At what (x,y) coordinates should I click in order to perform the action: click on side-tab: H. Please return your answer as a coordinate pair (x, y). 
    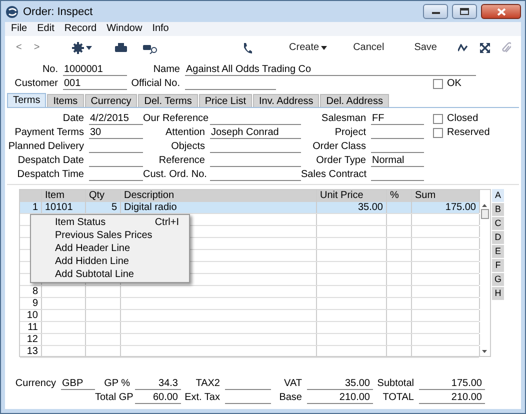
    Looking at the image, I should click on (498, 293).